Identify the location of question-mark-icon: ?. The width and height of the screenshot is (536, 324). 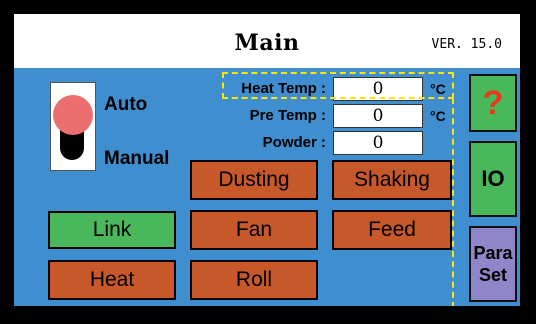
(493, 102).